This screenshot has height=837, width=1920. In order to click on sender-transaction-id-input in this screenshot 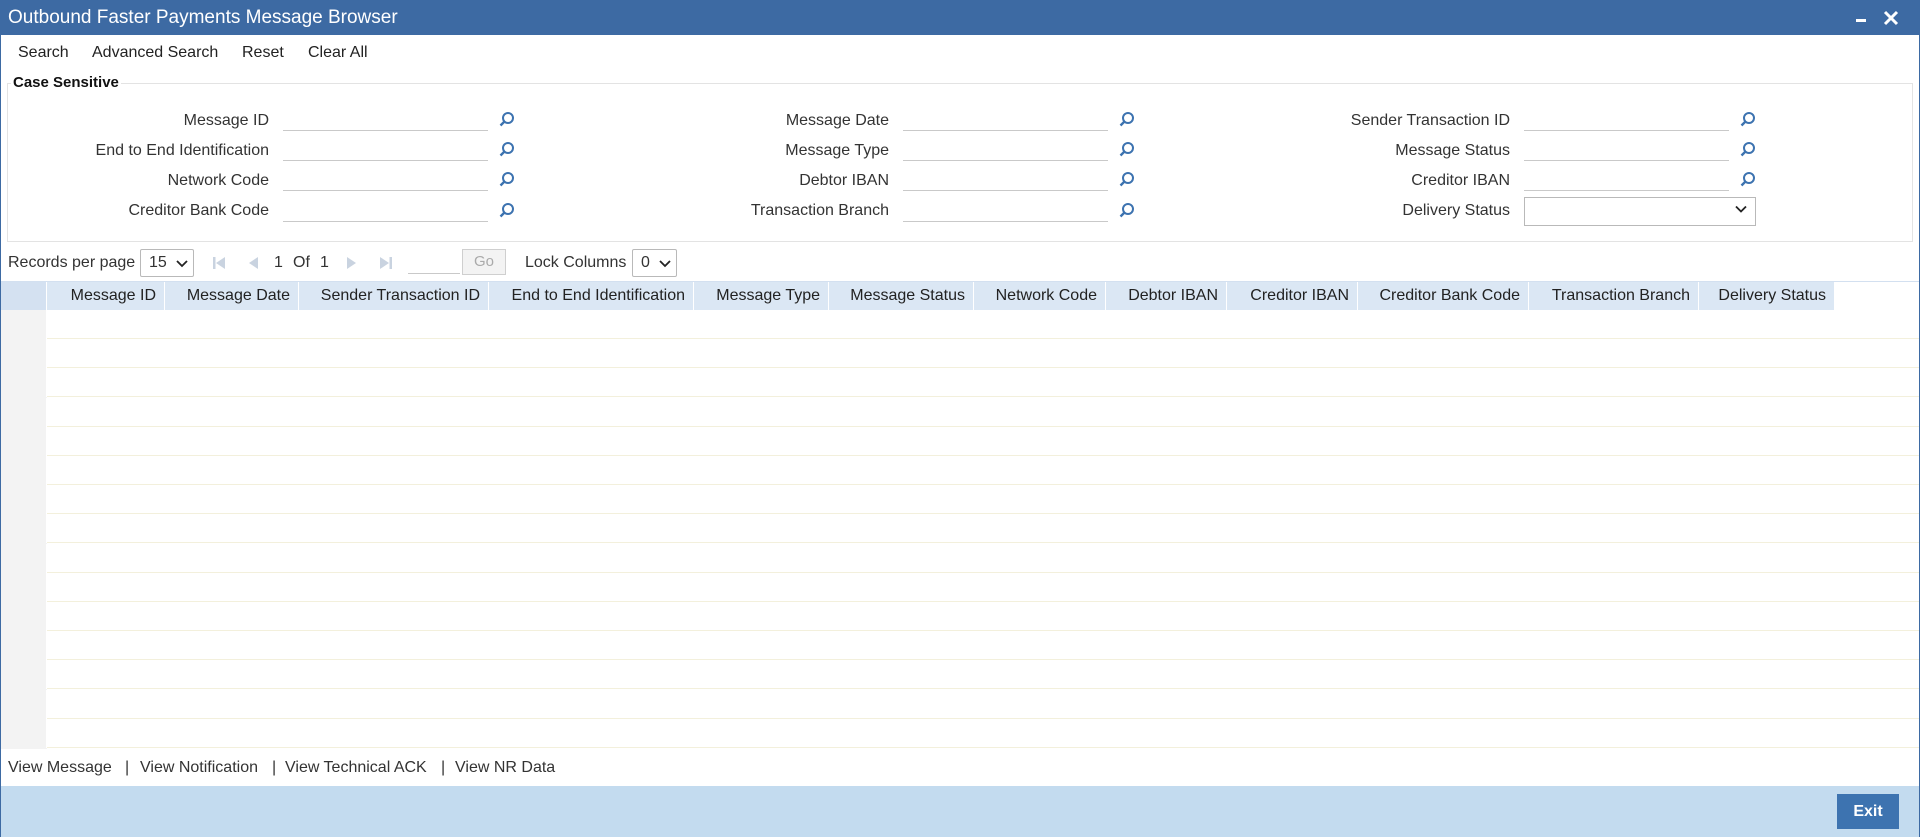, I will do `click(1626, 120)`.